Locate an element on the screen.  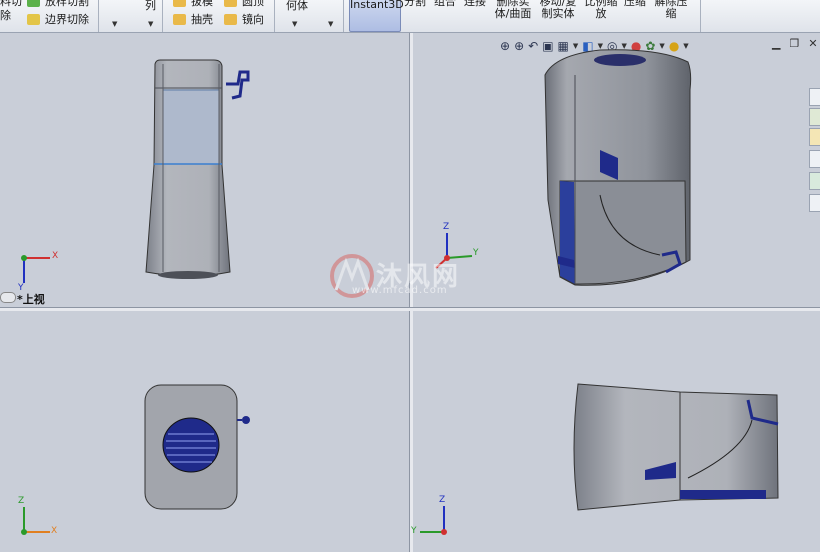
top-view-part is located at coordinates (197, 447).